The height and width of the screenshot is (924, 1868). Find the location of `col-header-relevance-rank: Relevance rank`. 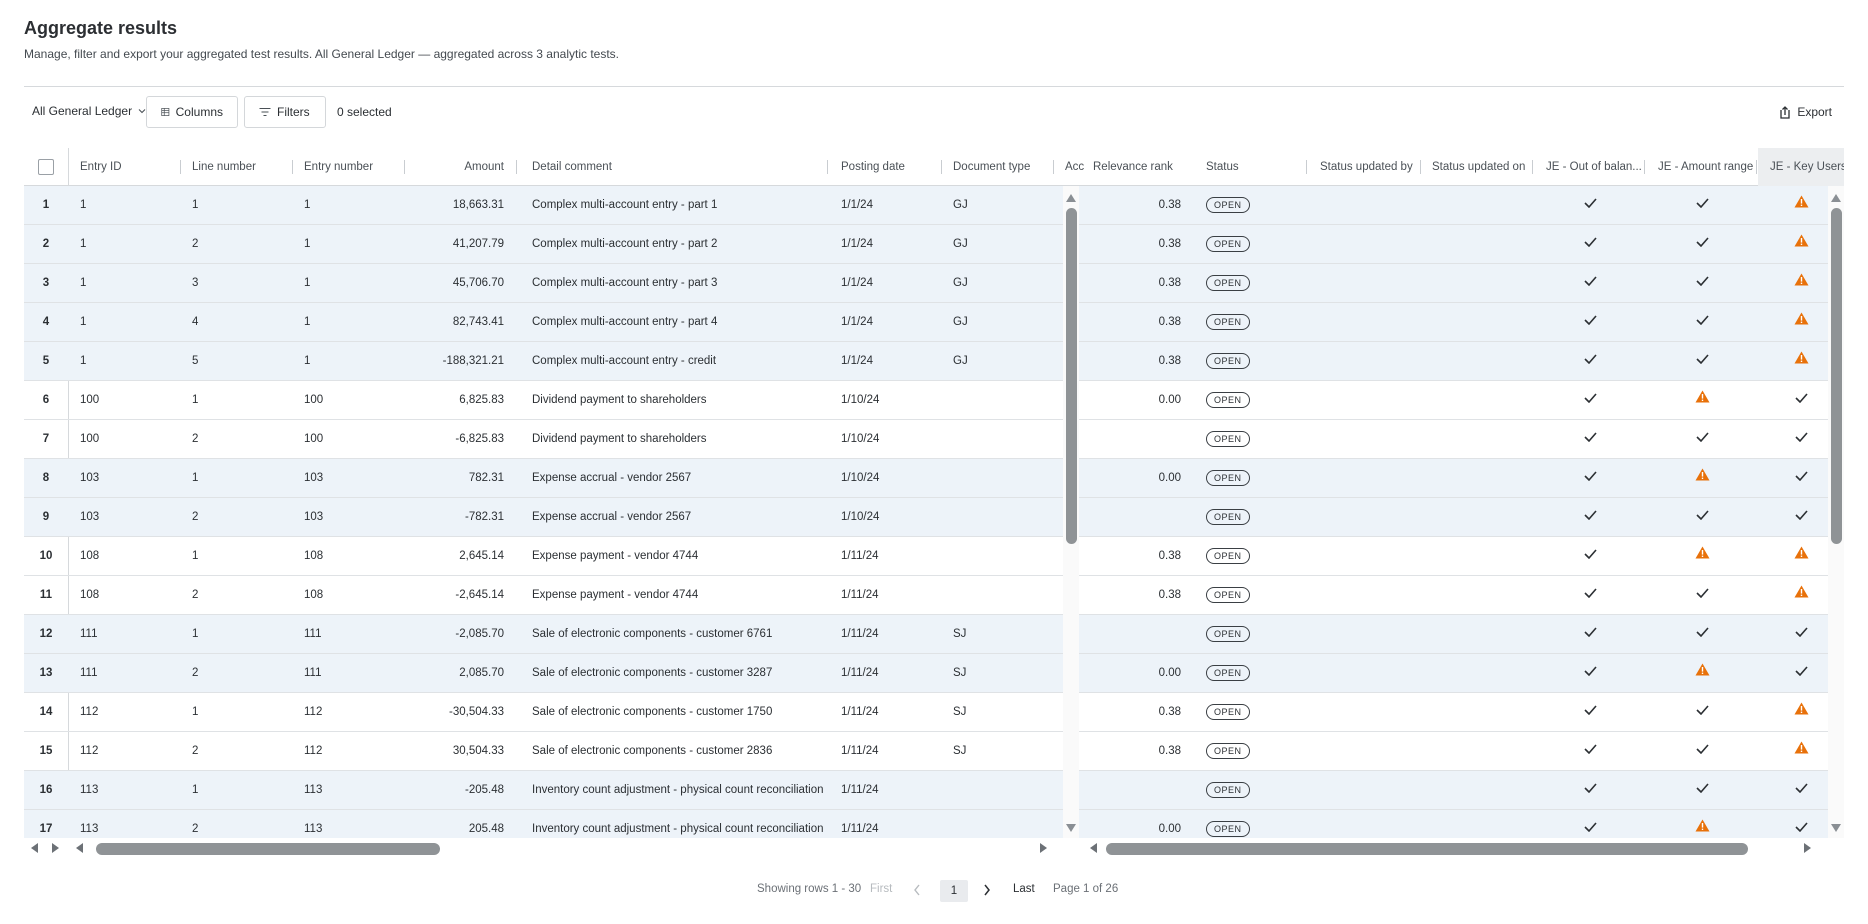

col-header-relevance-rank: Relevance rank is located at coordinates (1137, 167).